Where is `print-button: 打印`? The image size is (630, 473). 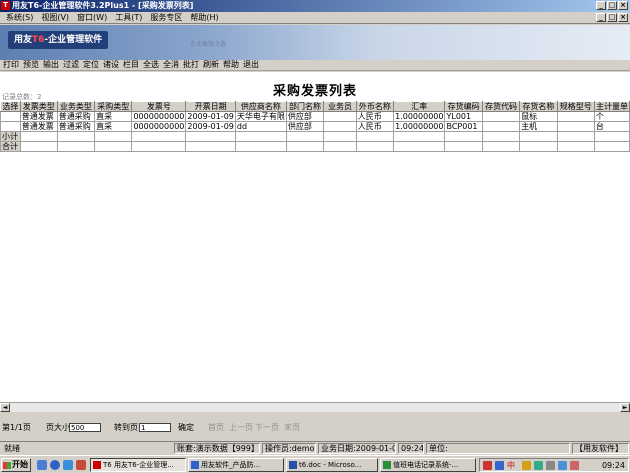
print-button: 打印 is located at coordinates (11, 65).